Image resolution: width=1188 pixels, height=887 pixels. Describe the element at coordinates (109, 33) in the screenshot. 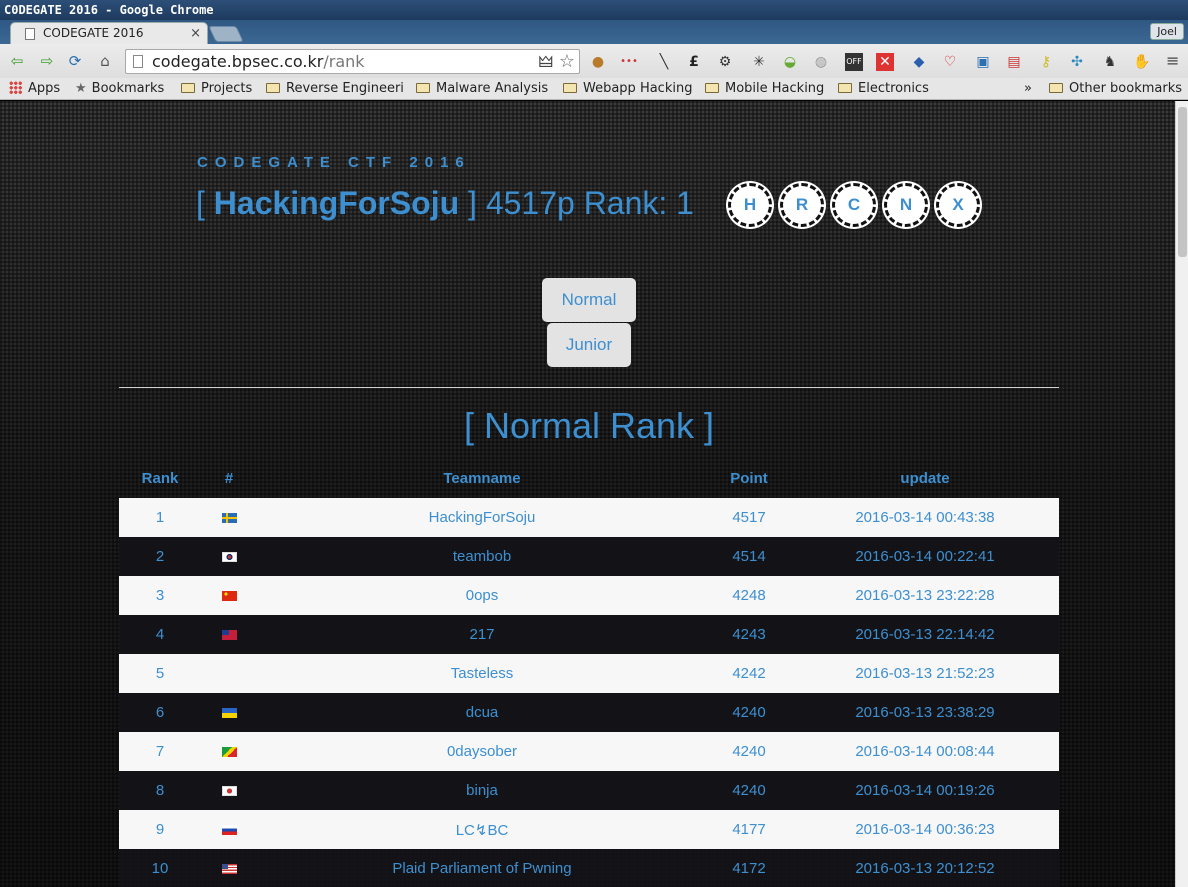

I see `tab-codegate: CODEGATE 2016 ×` at that location.